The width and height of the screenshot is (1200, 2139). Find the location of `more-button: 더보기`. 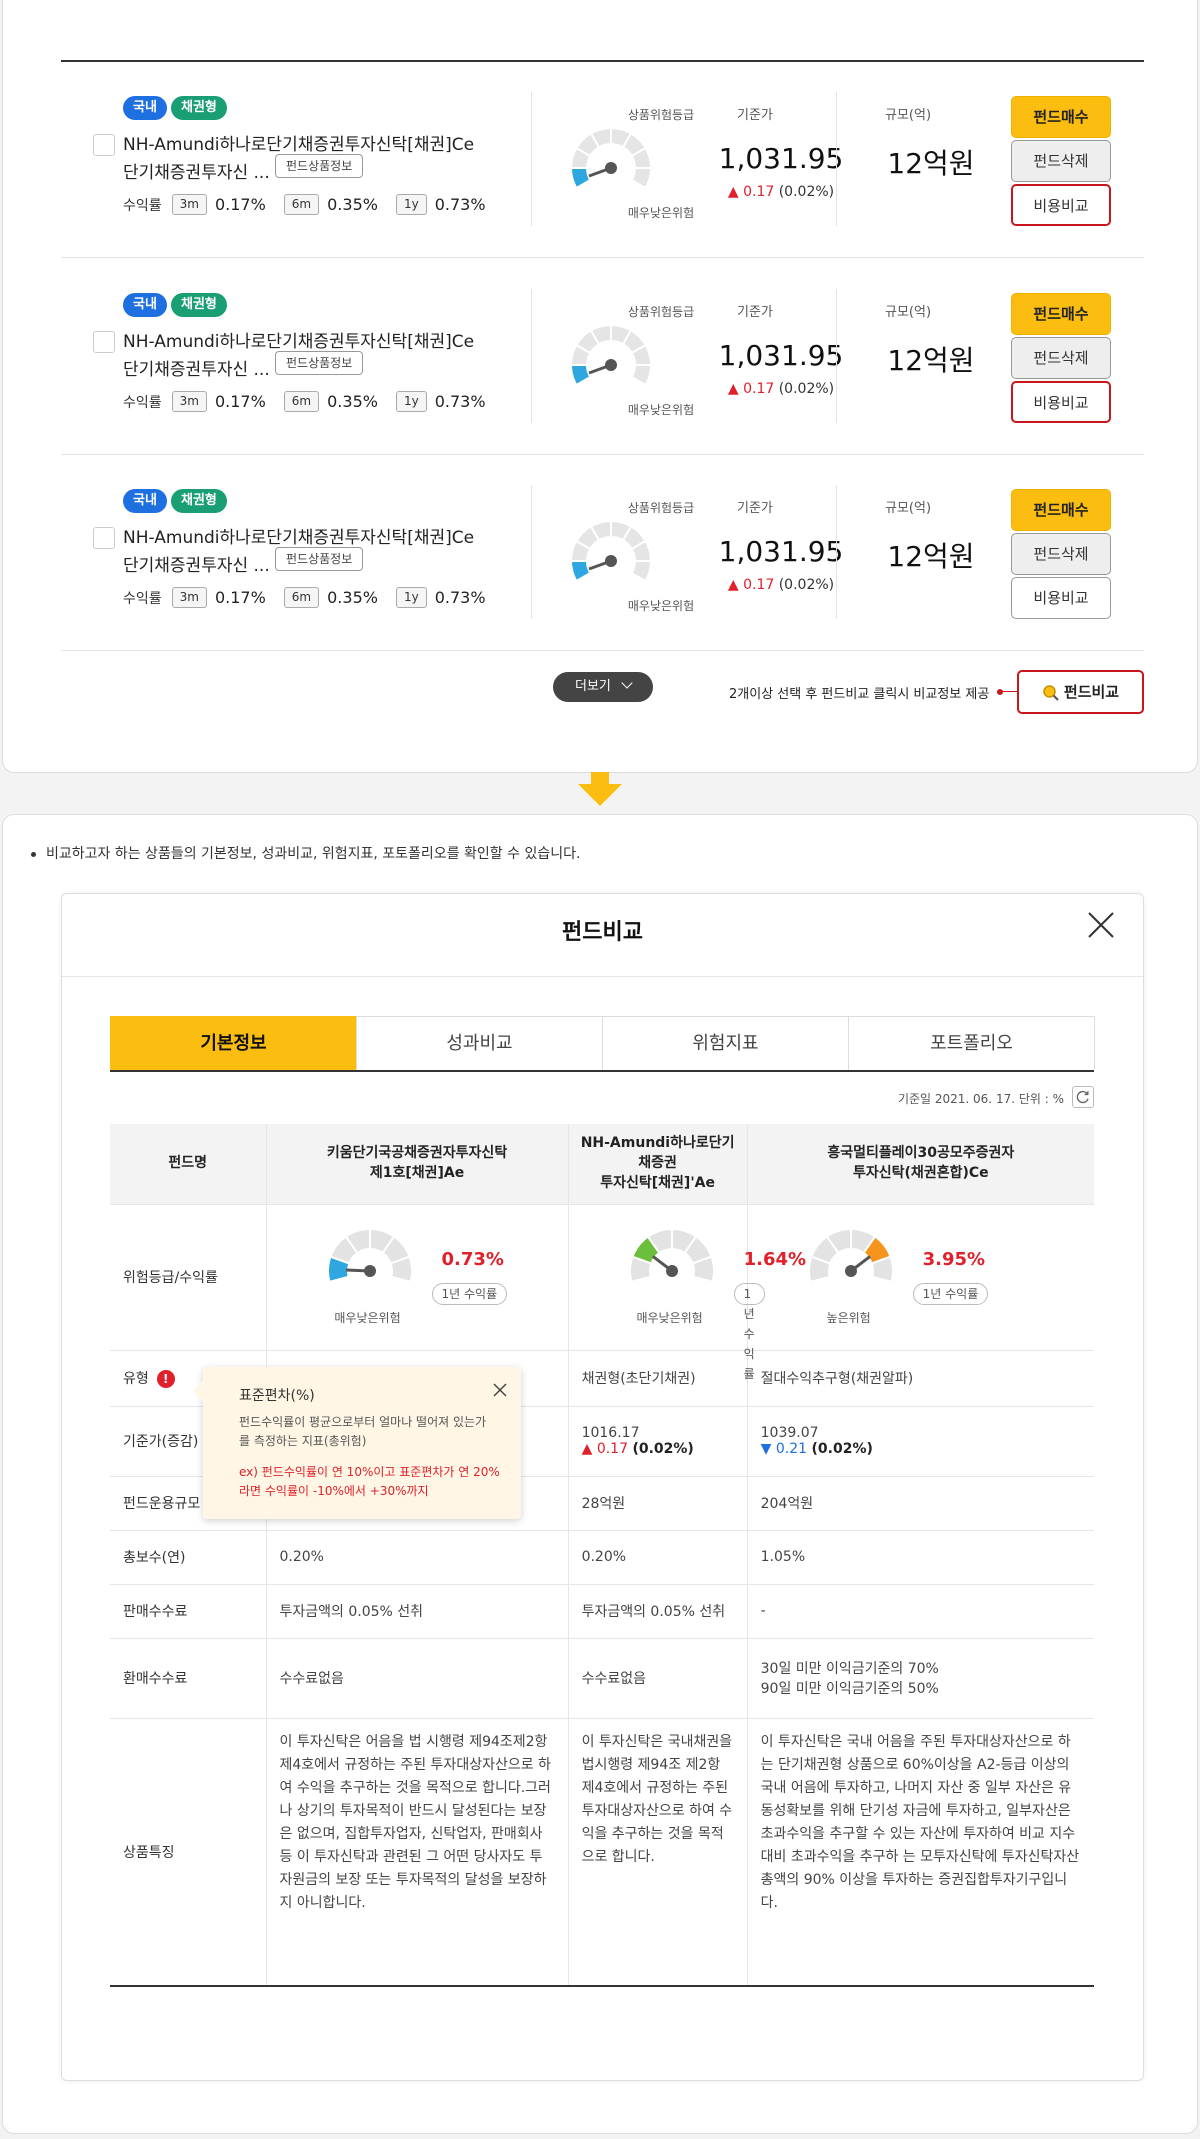

more-button: 더보기 is located at coordinates (603, 687).